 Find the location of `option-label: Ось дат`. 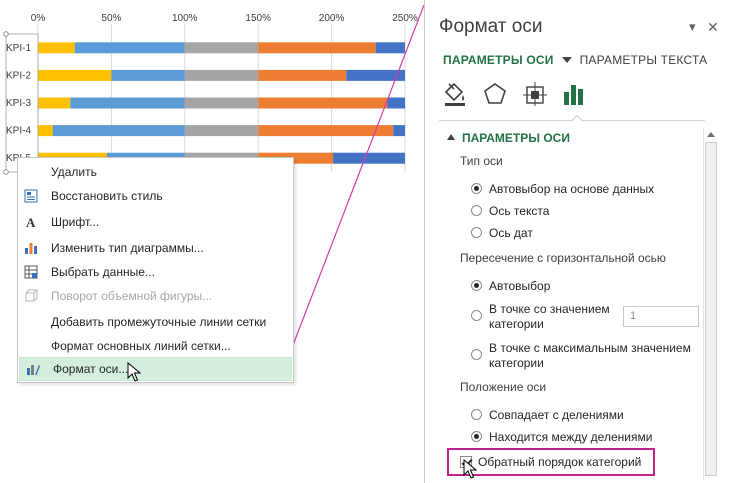

option-label: Ось дат is located at coordinates (511, 233).